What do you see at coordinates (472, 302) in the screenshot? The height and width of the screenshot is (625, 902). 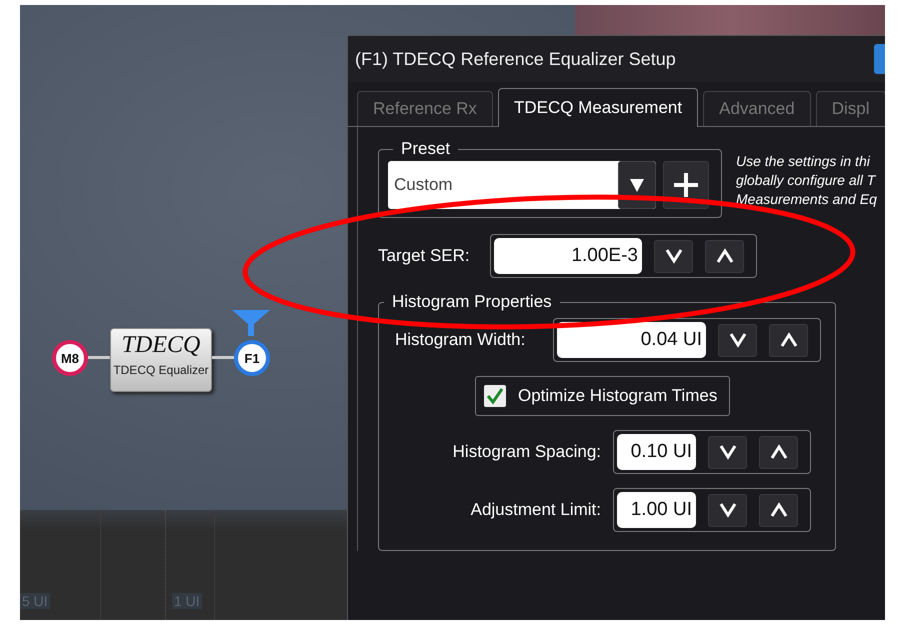 I see `group-label: Histogram Properties` at bounding box center [472, 302].